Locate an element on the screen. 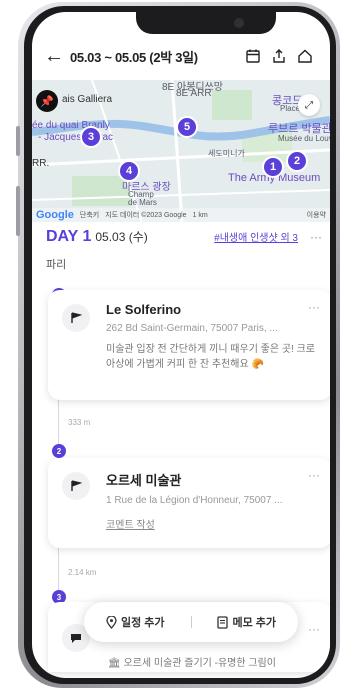 This screenshot has height=690, width=344. share-icon is located at coordinates (279, 56).